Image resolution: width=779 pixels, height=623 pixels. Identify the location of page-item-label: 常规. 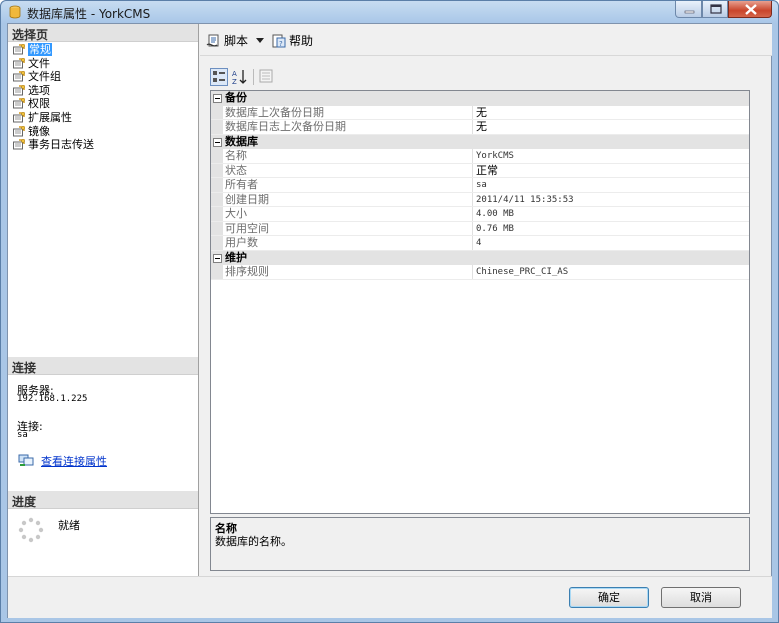
(40, 49).